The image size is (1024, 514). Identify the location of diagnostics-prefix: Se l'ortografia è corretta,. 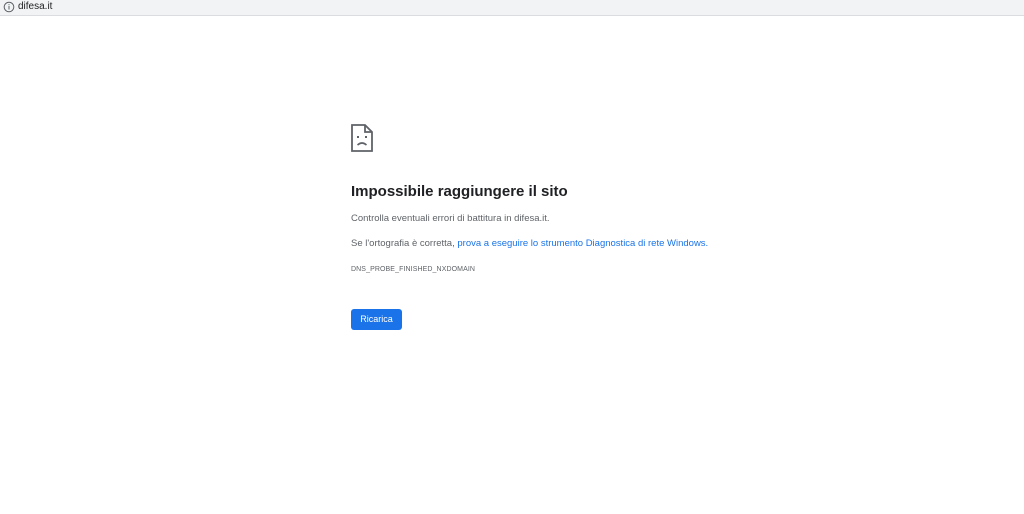
(404, 243).